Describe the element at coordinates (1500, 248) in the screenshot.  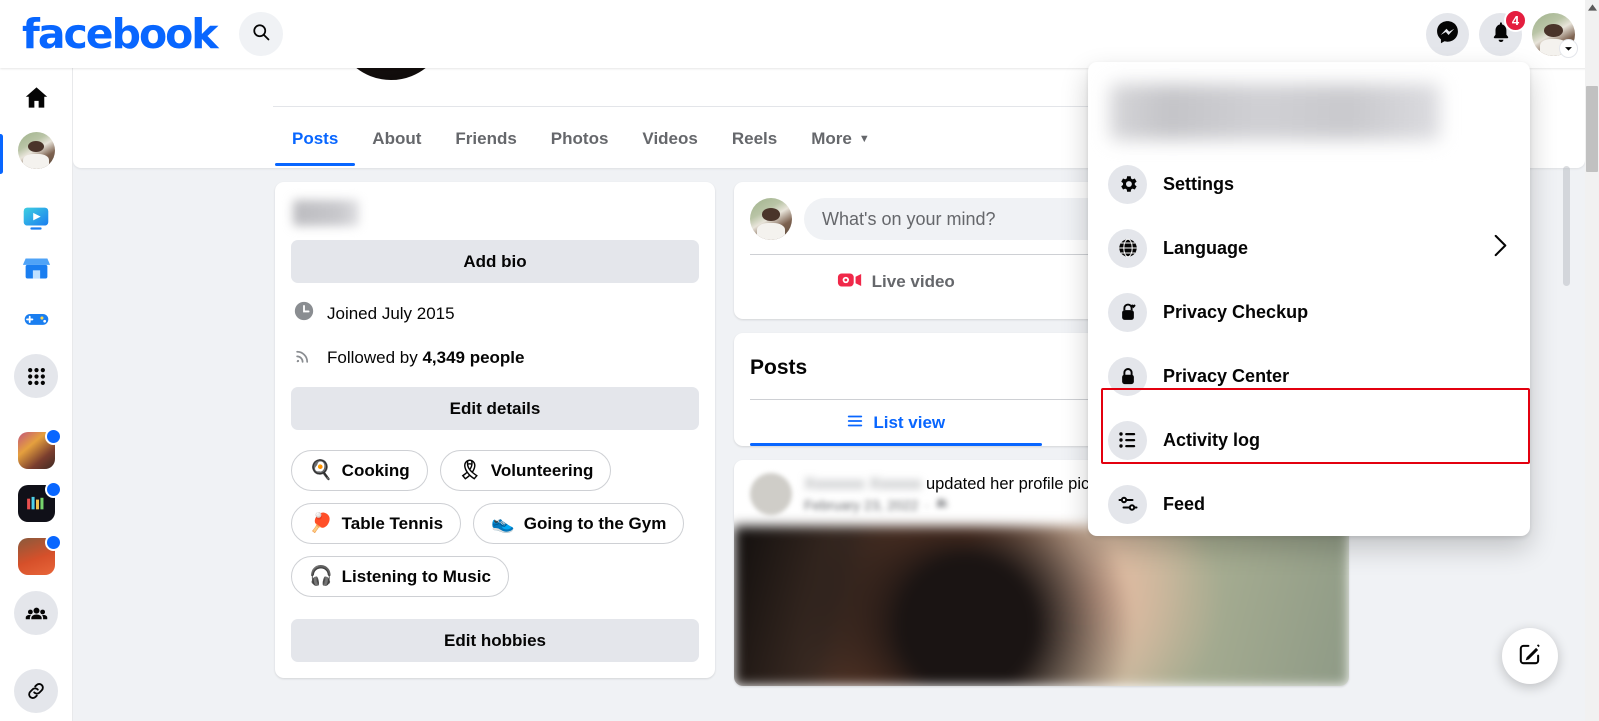
I see `chevron-right-icon` at that location.